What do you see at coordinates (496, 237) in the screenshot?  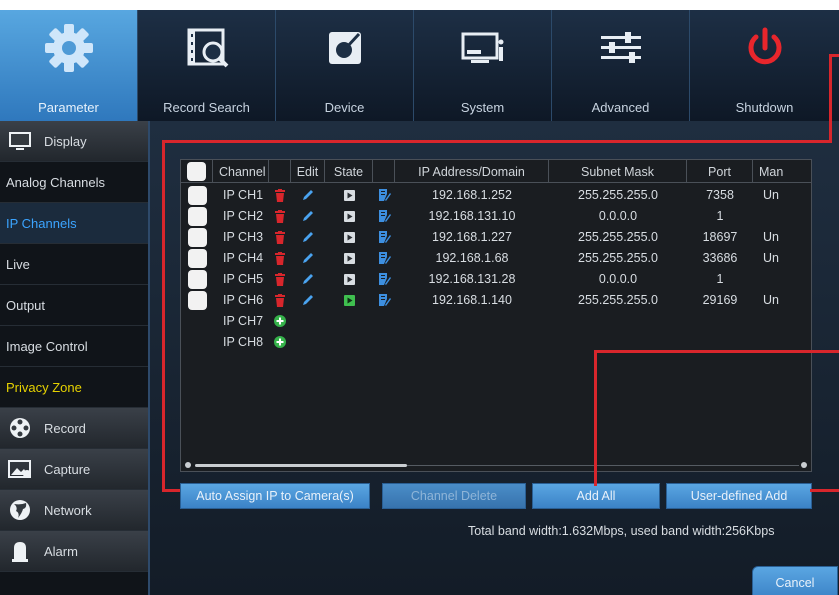 I see `table-row: IP CH3 192.168.1.227 255.255.255.0 18697 Un` at bounding box center [496, 237].